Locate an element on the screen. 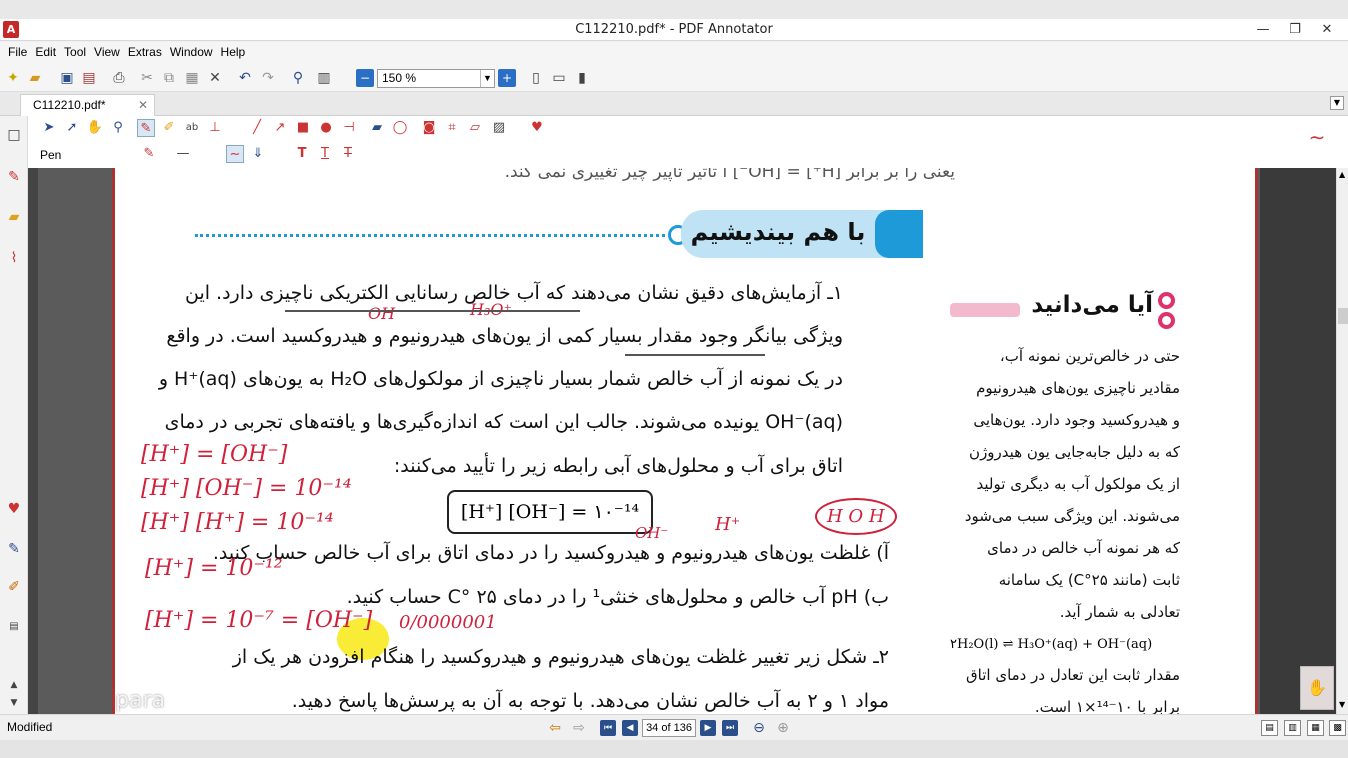 This screenshot has height=758, width=1348. hand-cursor-icon: ✋ is located at coordinates (1317, 688).